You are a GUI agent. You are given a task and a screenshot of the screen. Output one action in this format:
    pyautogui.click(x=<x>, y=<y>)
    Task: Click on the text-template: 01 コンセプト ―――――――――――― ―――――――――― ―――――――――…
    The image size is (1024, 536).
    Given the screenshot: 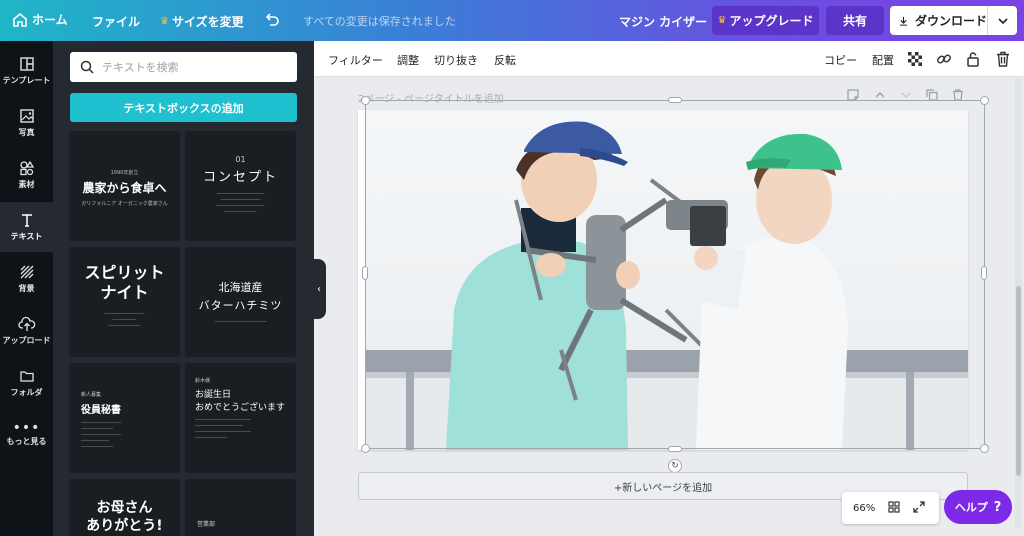 What is the action you would take?
    pyautogui.click(x=240, y=186)
    